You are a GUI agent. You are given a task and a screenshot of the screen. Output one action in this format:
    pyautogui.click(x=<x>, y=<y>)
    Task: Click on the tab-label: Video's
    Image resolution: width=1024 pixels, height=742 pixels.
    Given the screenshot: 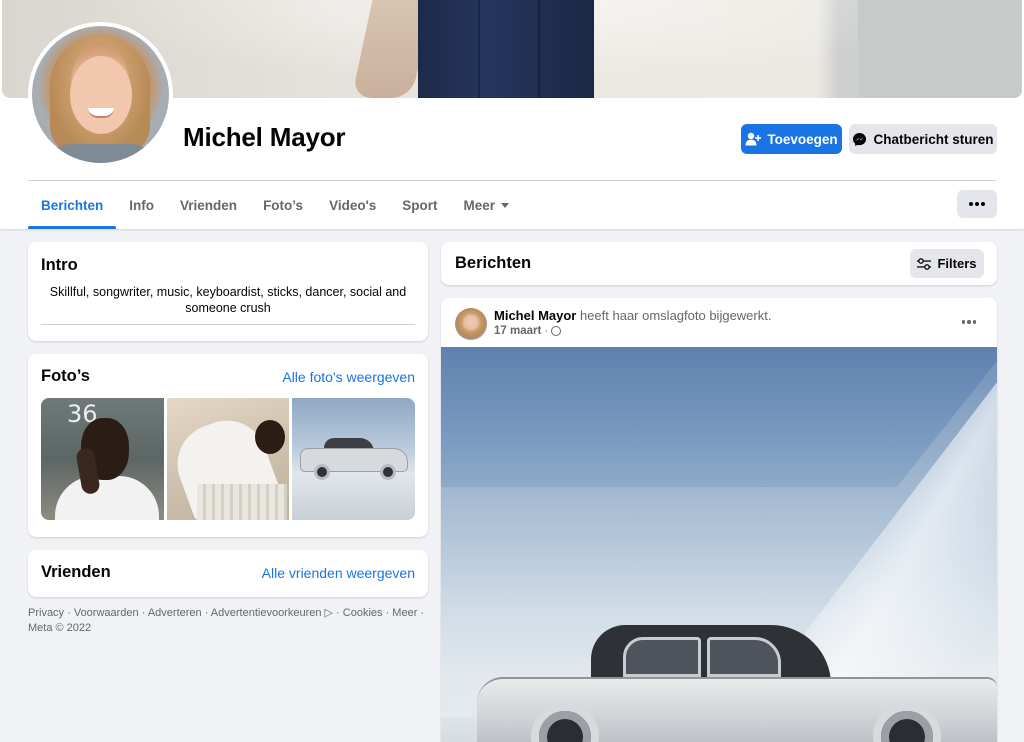 What is the action you would take?
    pyautogui.click(x=353, y=205)
    